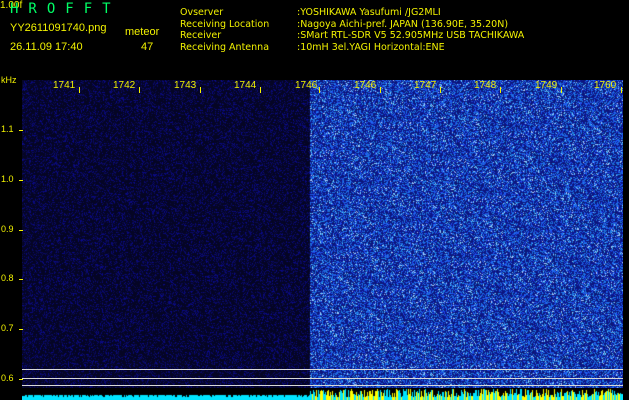 This screenshot has width=629, height=400. What do you see at coordinates (185, 85) in the screenshot?
I see `x-tick-label: 1743` at bounding box center [185, 85].